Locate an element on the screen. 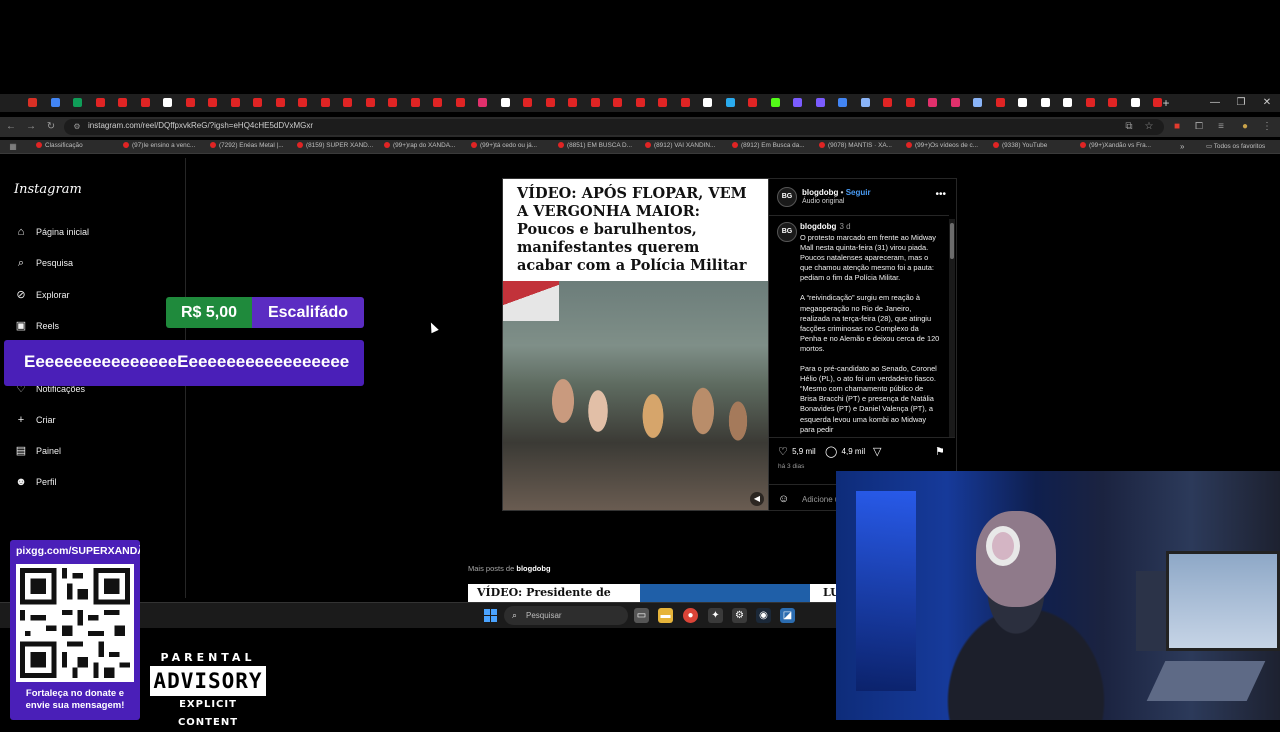 The height and width of the screenshot is (732, 1280). profile-avatar-icon: ● is located at coordinates (1245, 127).